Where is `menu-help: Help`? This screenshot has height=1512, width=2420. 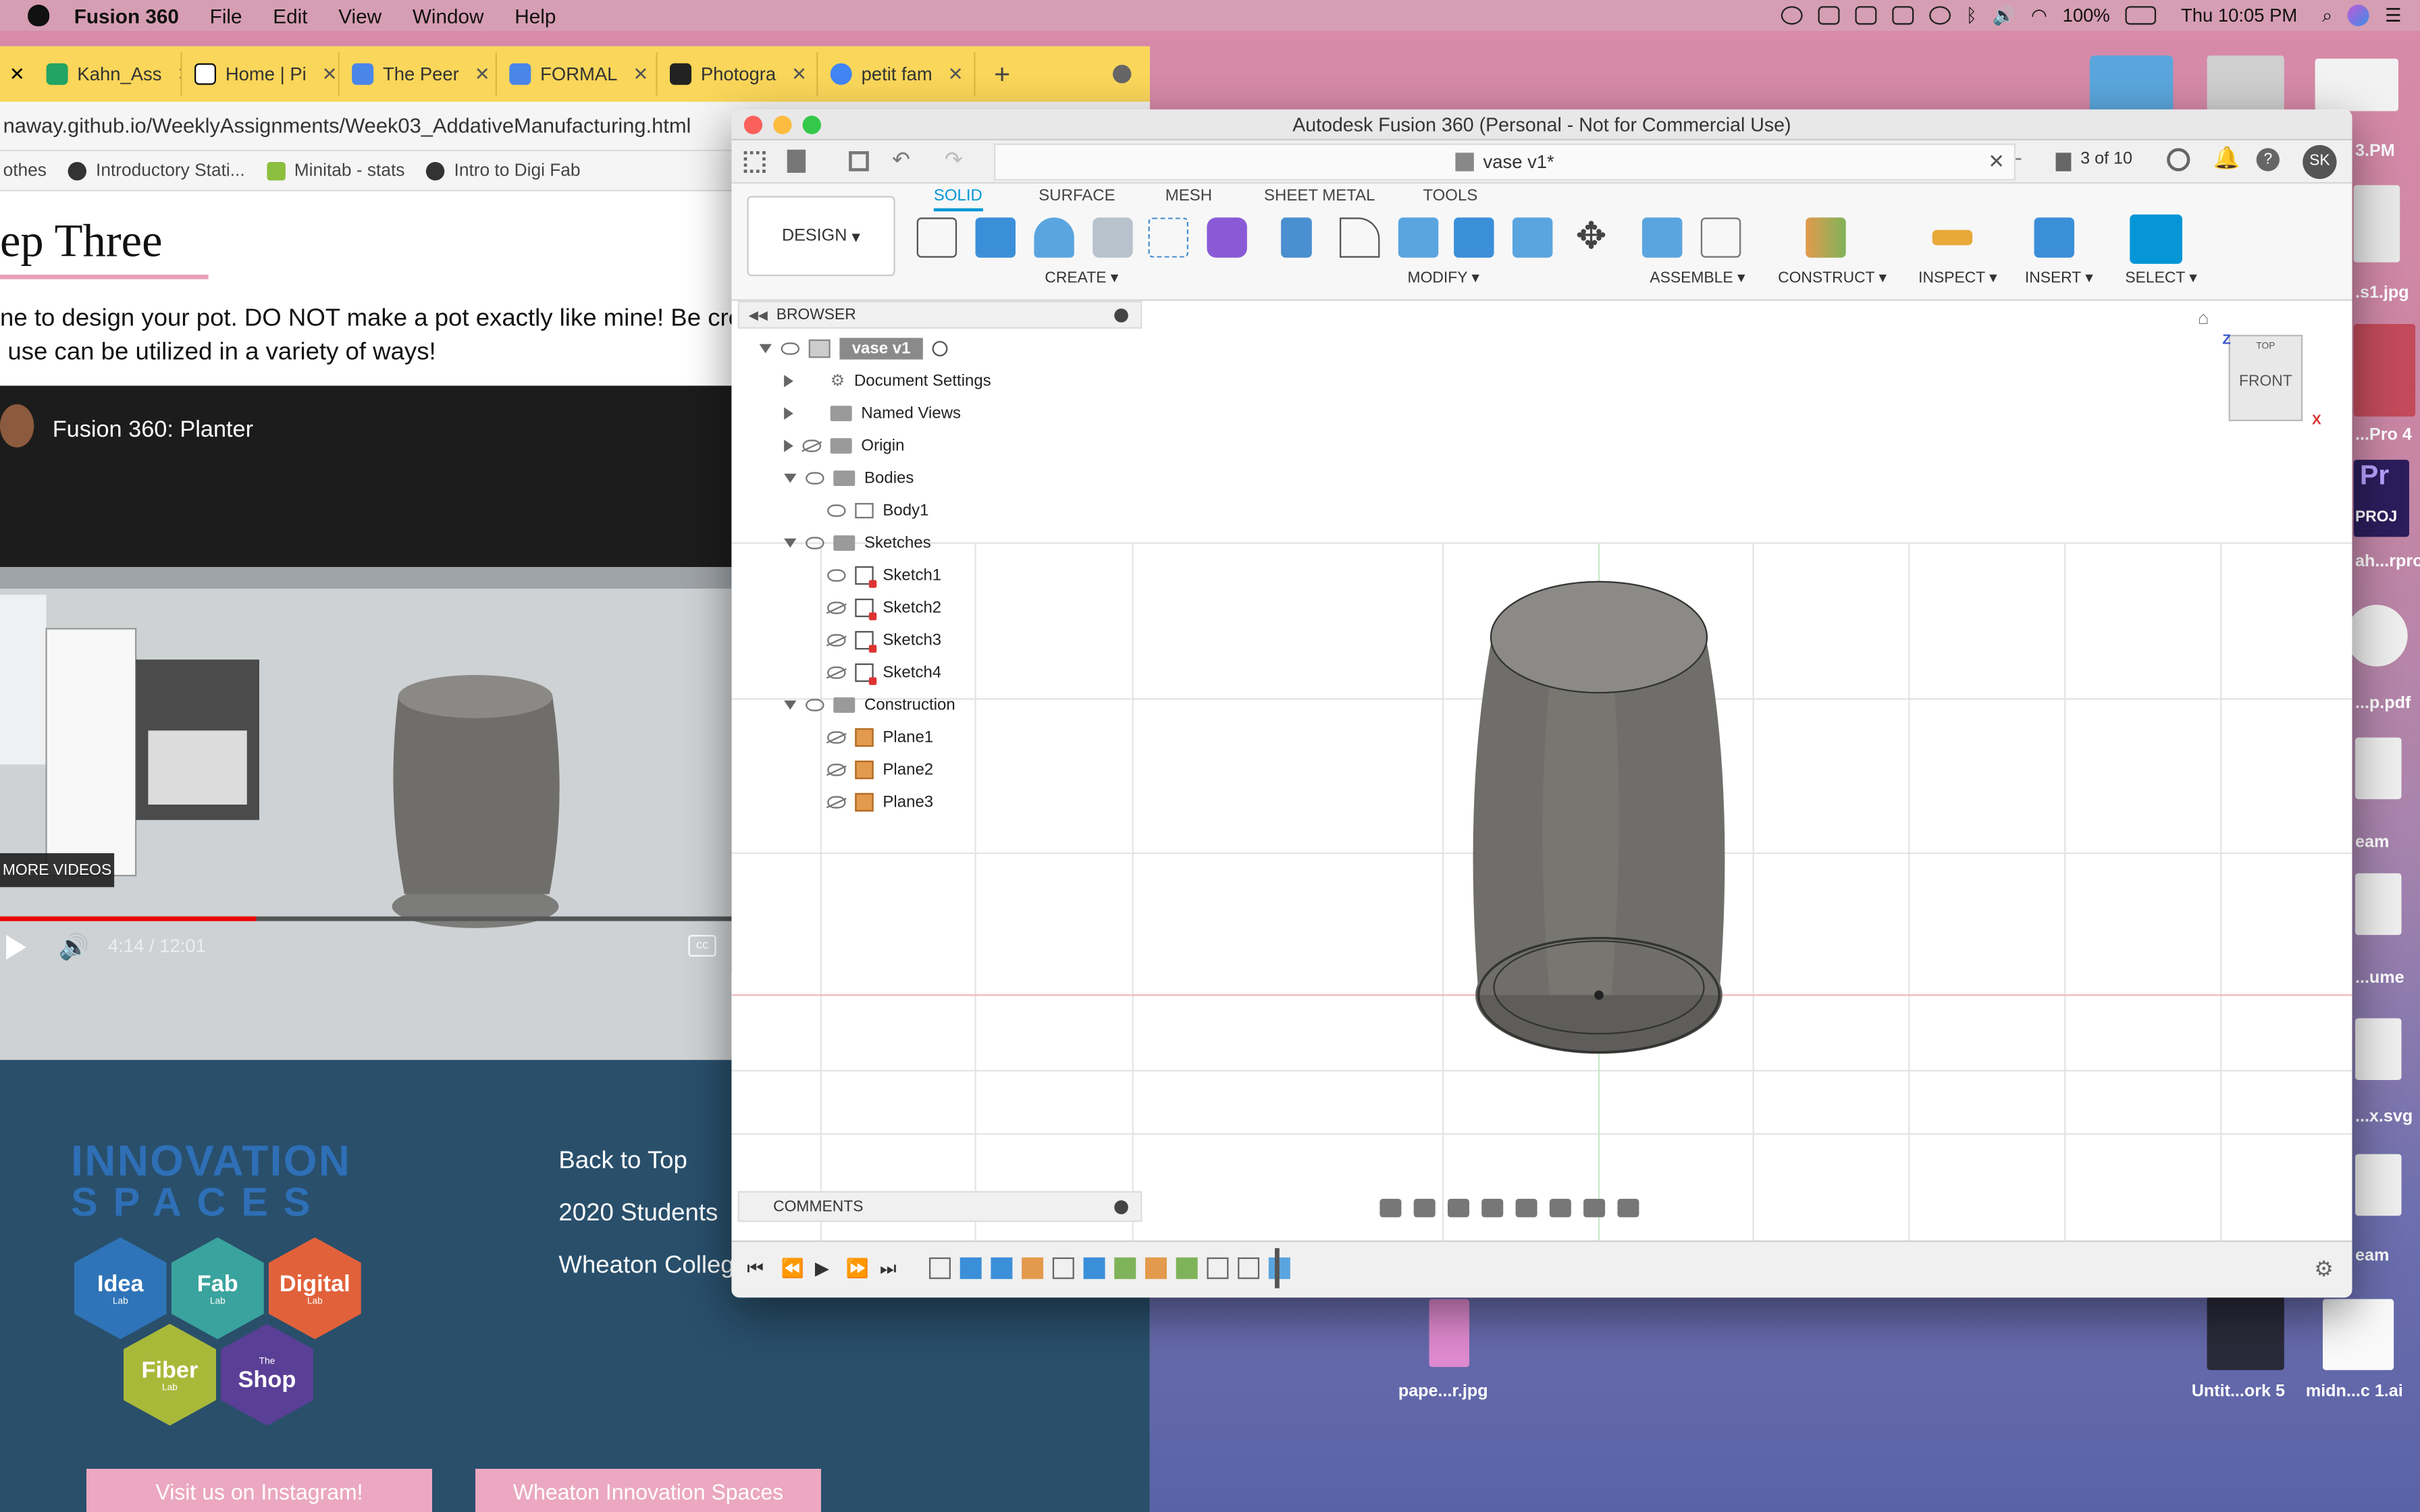
menu-help: Help is located at coordinates (535, 15).